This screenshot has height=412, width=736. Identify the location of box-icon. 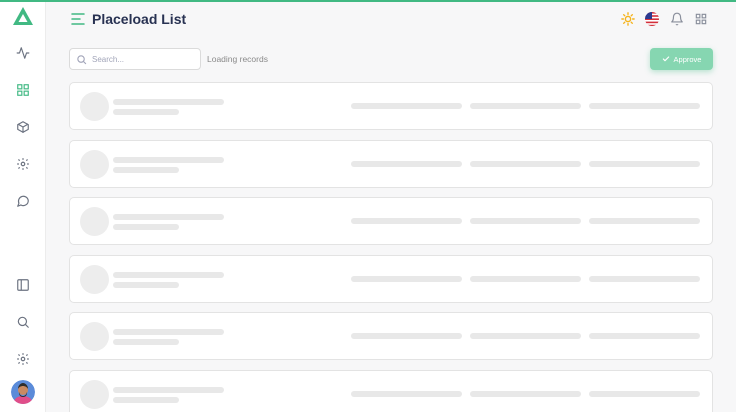
(23, 127).